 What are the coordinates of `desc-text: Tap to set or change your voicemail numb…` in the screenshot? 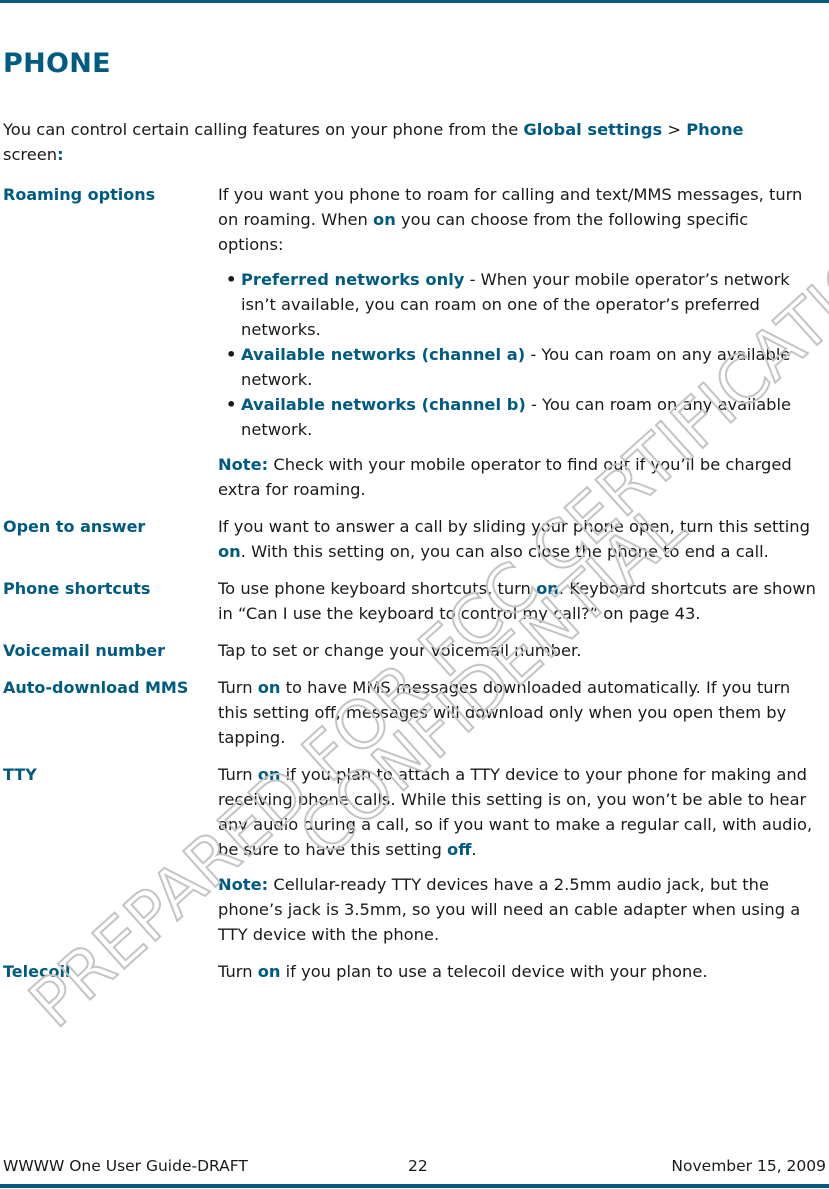 It's located at (400, 650).